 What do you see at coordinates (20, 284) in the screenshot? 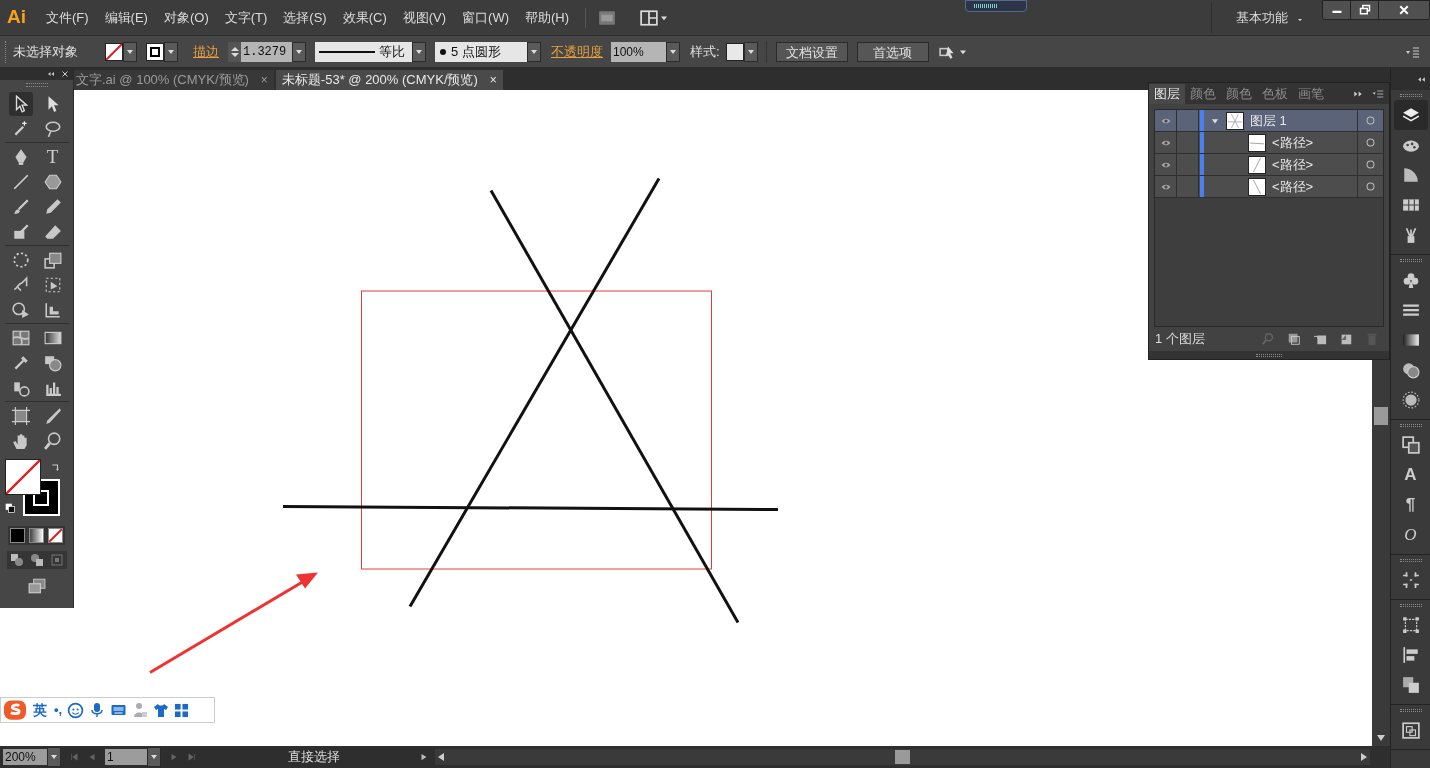
I see `warp-icon` at bounding box center [20, 284].